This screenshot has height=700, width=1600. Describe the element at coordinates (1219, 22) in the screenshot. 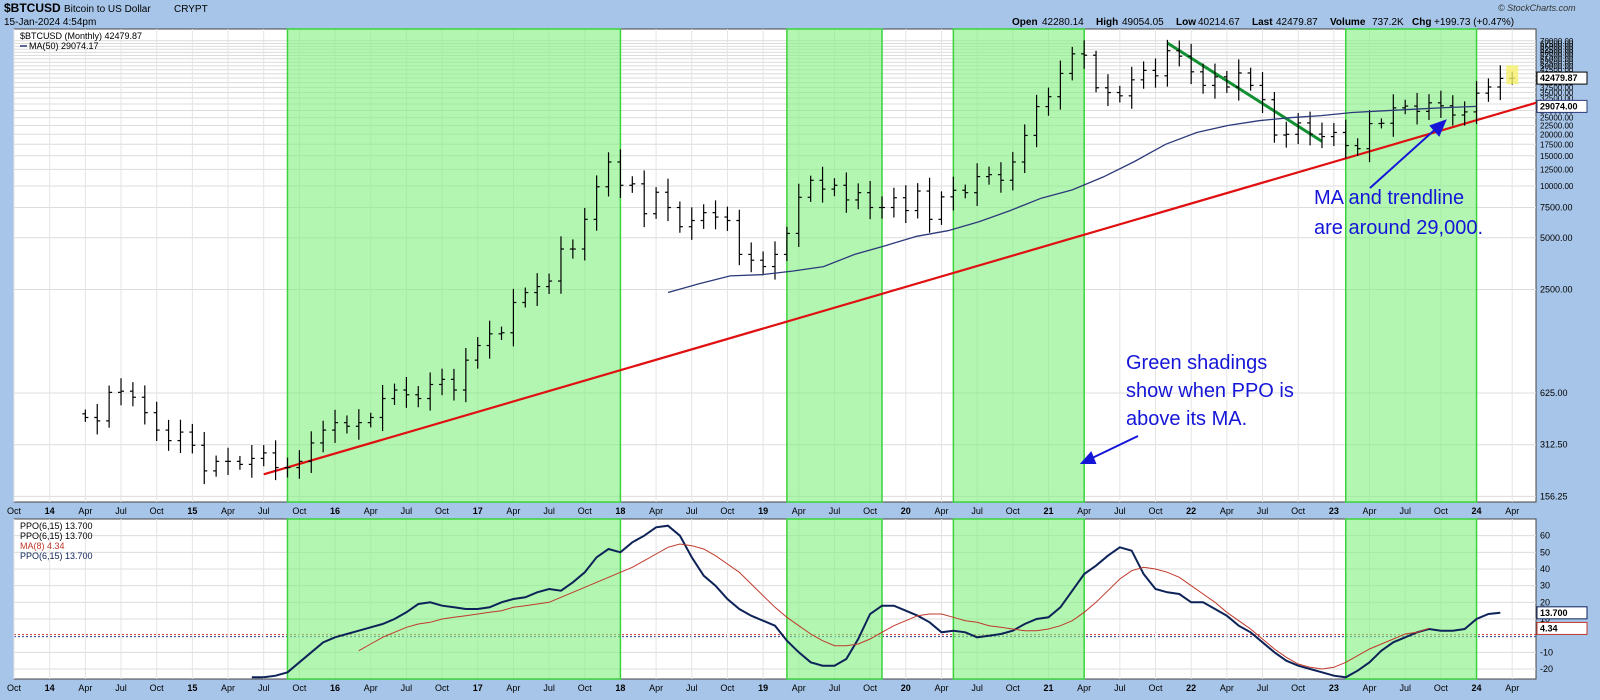

I see `low-value: 40214.67` at that location.